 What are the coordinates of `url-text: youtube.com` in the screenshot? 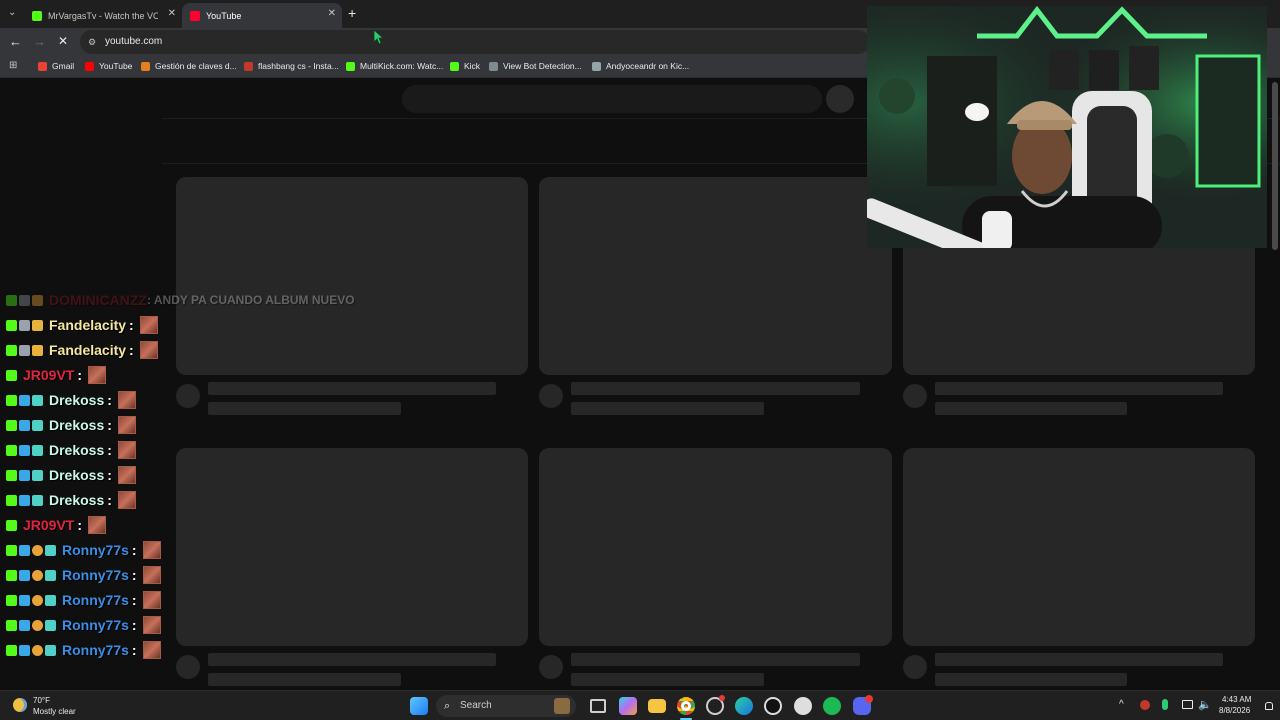 It's located at (134, 41).